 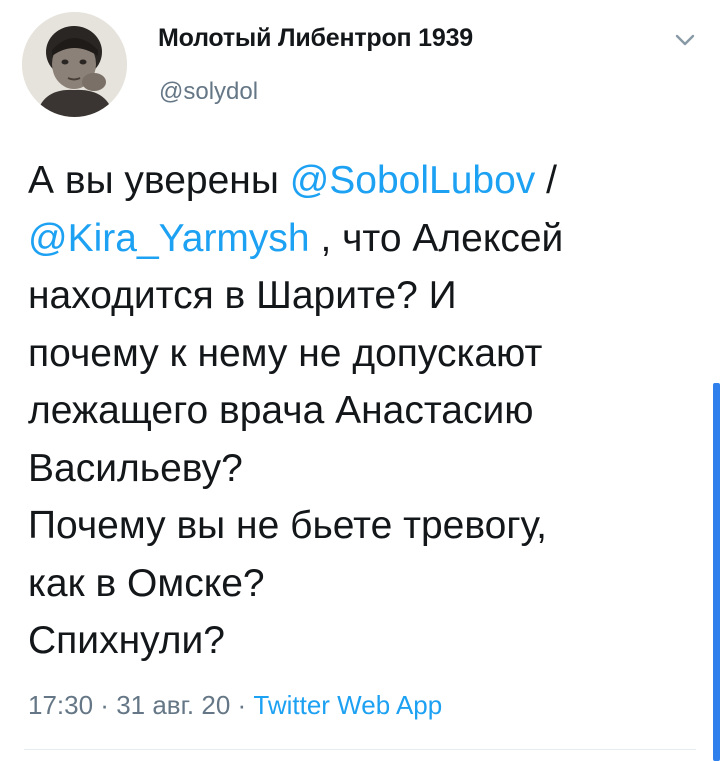 I want to click on mention-link-soboll-ubov: @SobolLubov, so click(x=413, y=180).